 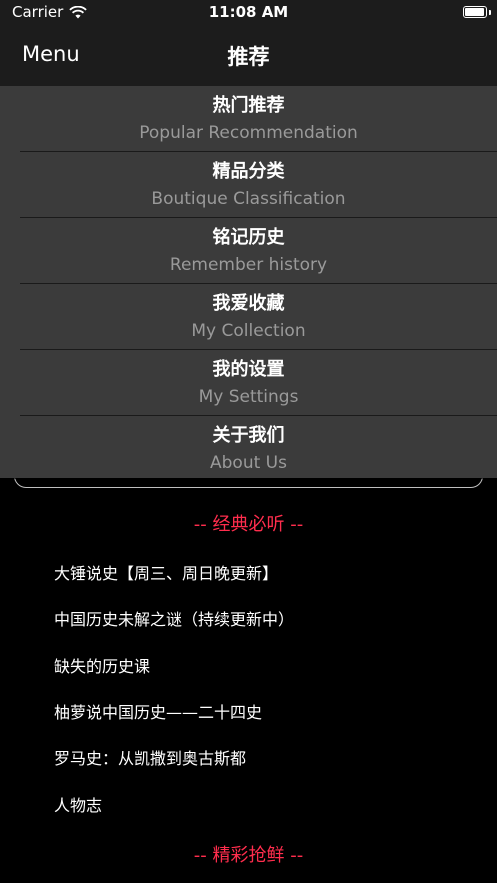 What do you see at coordinates (248, 105) in the screenshot?
I see `menu-item-title: 热门推荐` at bounding box center [248, 105].